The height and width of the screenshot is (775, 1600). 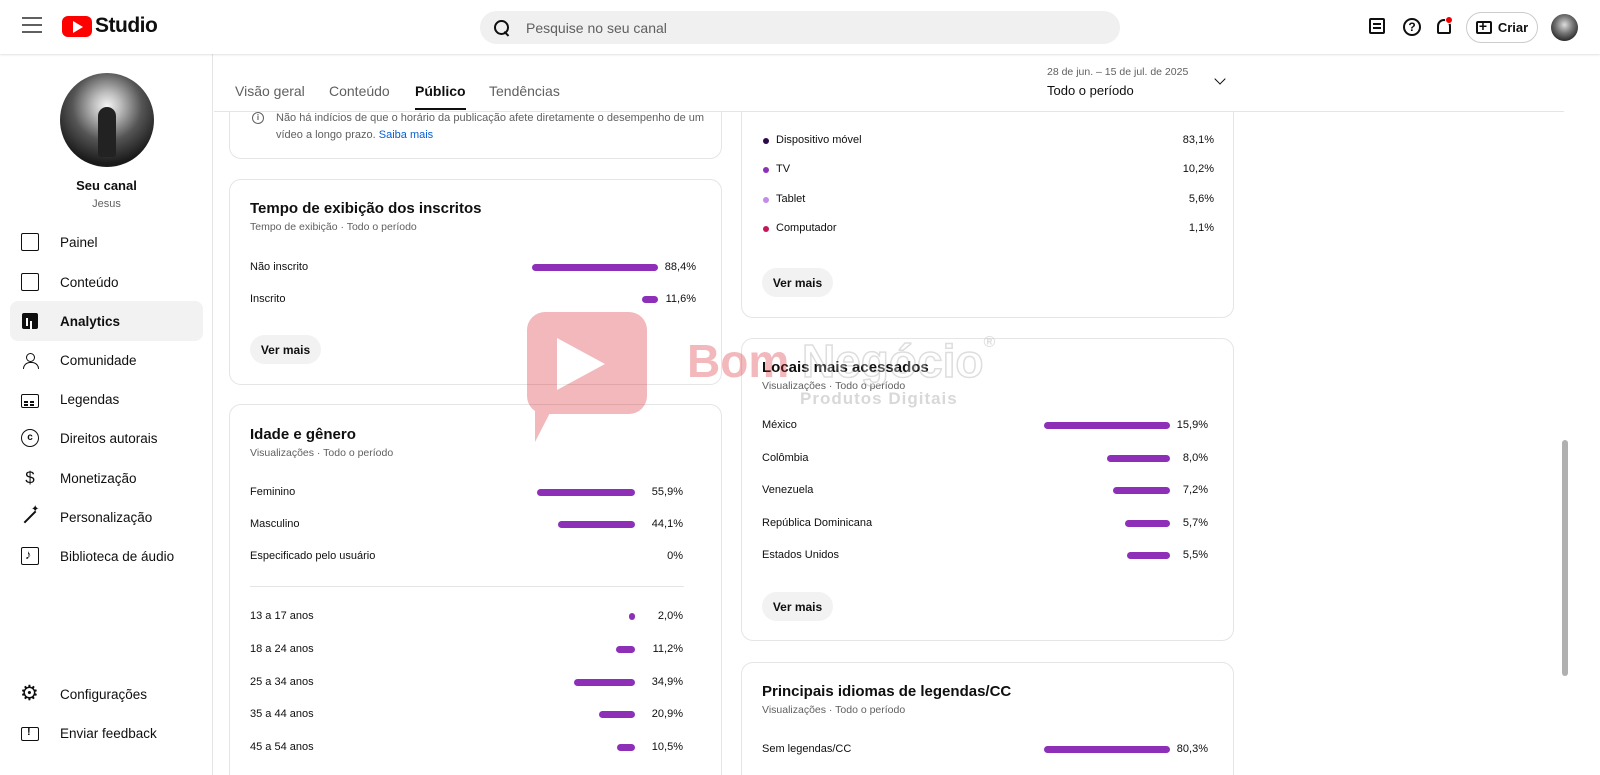 I want to click on tab-conteudo: Conteúdo, so click(x=359, y=91).